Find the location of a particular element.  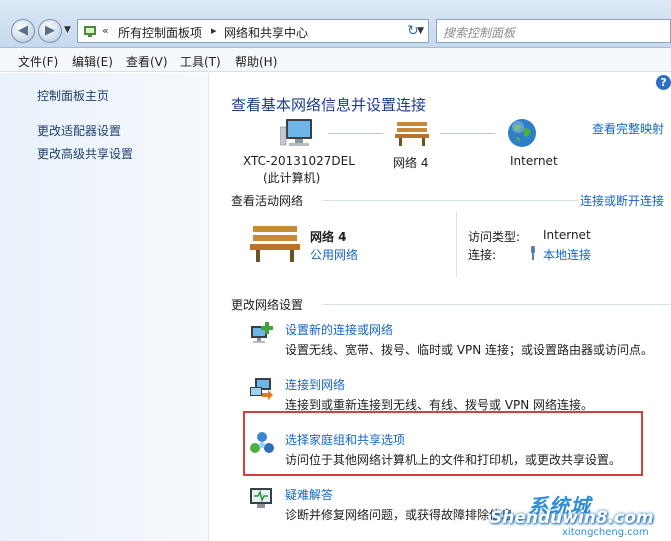

forward-arrow-icon: ▶ is located at coordinates (50, 30).